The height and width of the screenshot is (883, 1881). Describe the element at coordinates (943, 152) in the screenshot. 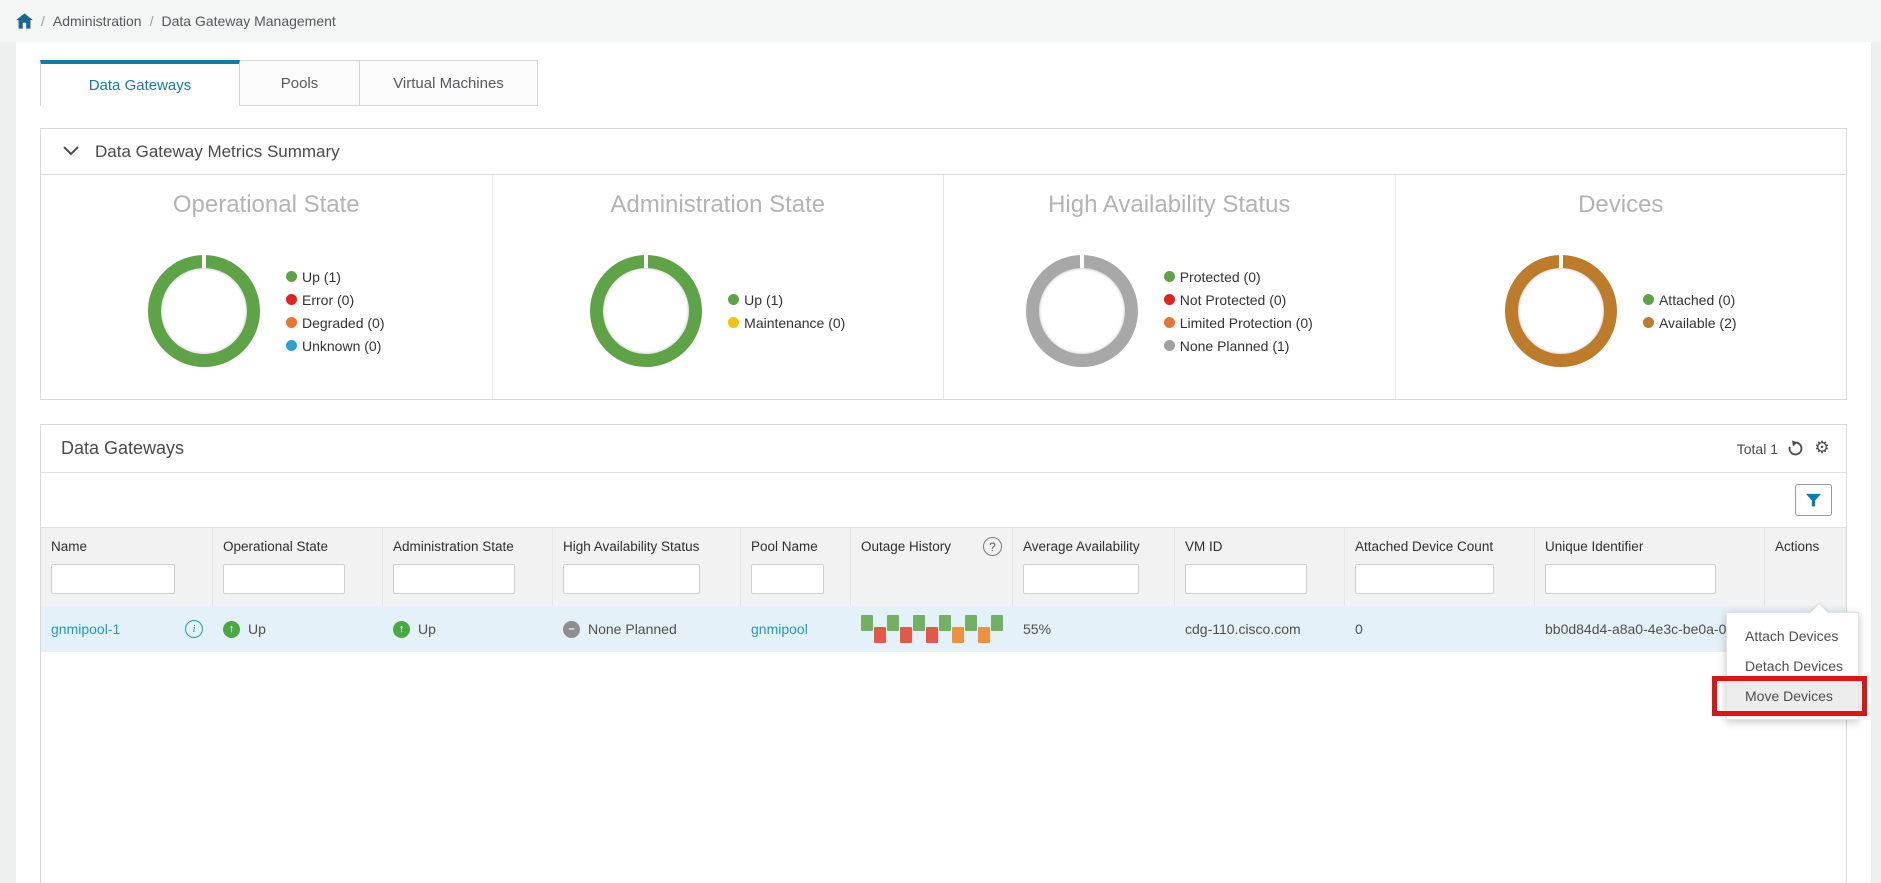

I see `metrics-summary-header: Data Gateway Metrics Summary` at that location.